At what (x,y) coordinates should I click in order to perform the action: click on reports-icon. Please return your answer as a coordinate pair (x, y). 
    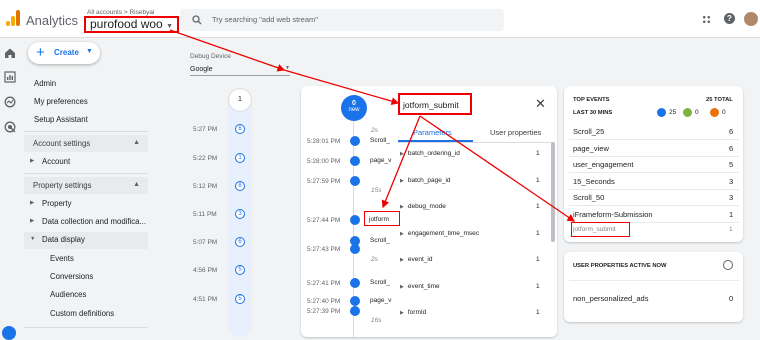
    Looking at the image, I should click on (10, 77).